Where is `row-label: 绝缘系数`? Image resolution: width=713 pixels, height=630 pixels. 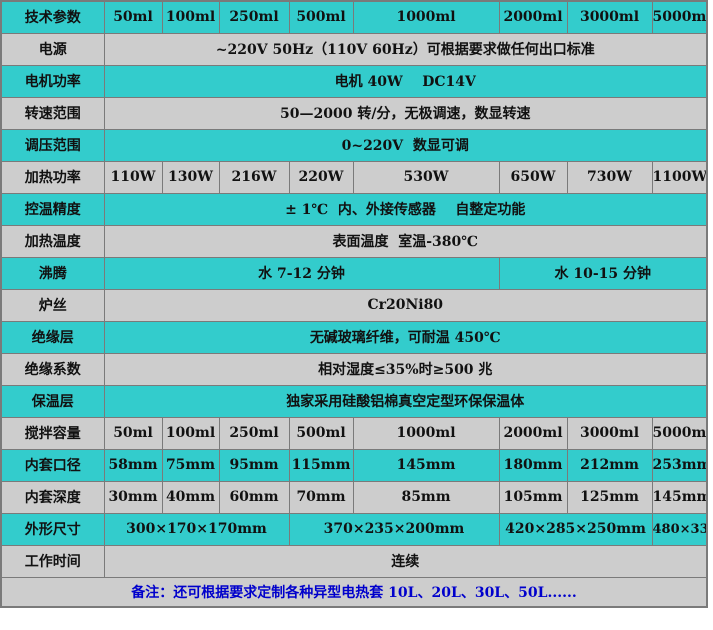 row-label: 绝缘系数 is located at coordinates (52, 369).